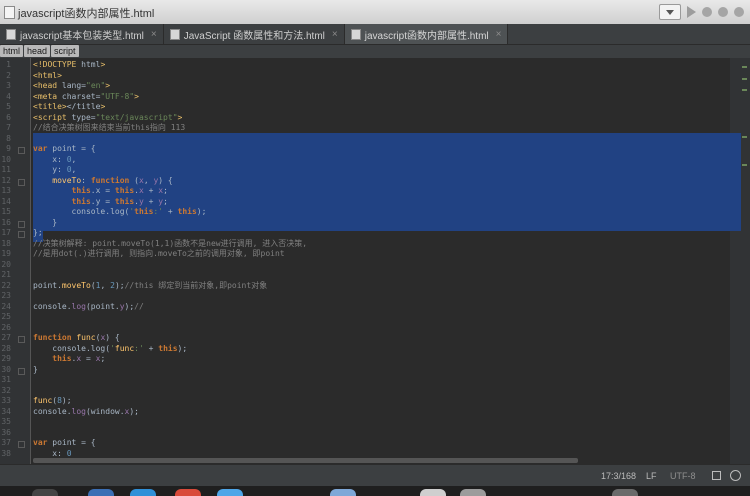 The image size is (750, 496). Describe the element at coordinates (691, 12) in the screenshot. I see `play-icon` at that location.